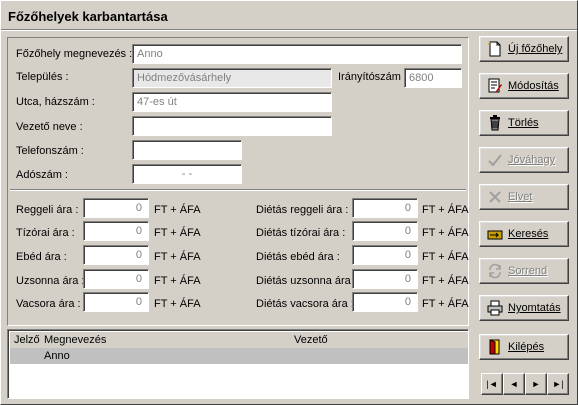 The image size is (578, 405). Describe the element at coordinates (187, 174) in the screenshot. I see `tax-field: - -` at that location.